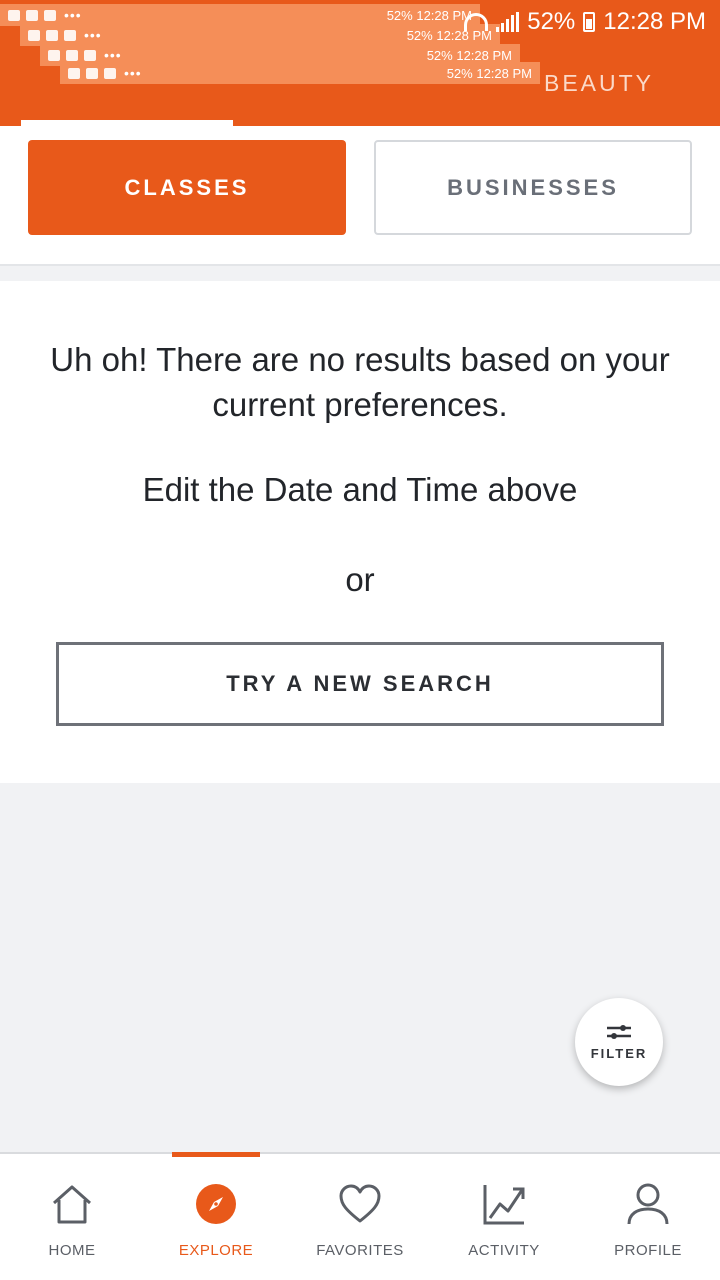 This screenshot has width=720, height=1280. Describe the element at coordinates (360, 1204) in the screenshot. I see `heart-icon` at that location.